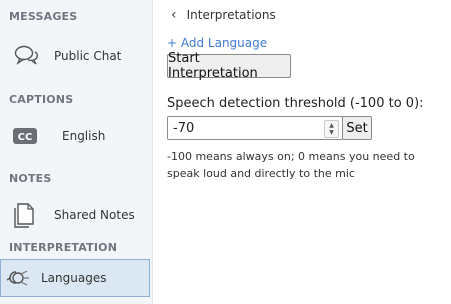 The width and height of the screenshot is (451, 304). I want to click on sidebar-item-shared-notes: Shared Notes, so click(75, 215).